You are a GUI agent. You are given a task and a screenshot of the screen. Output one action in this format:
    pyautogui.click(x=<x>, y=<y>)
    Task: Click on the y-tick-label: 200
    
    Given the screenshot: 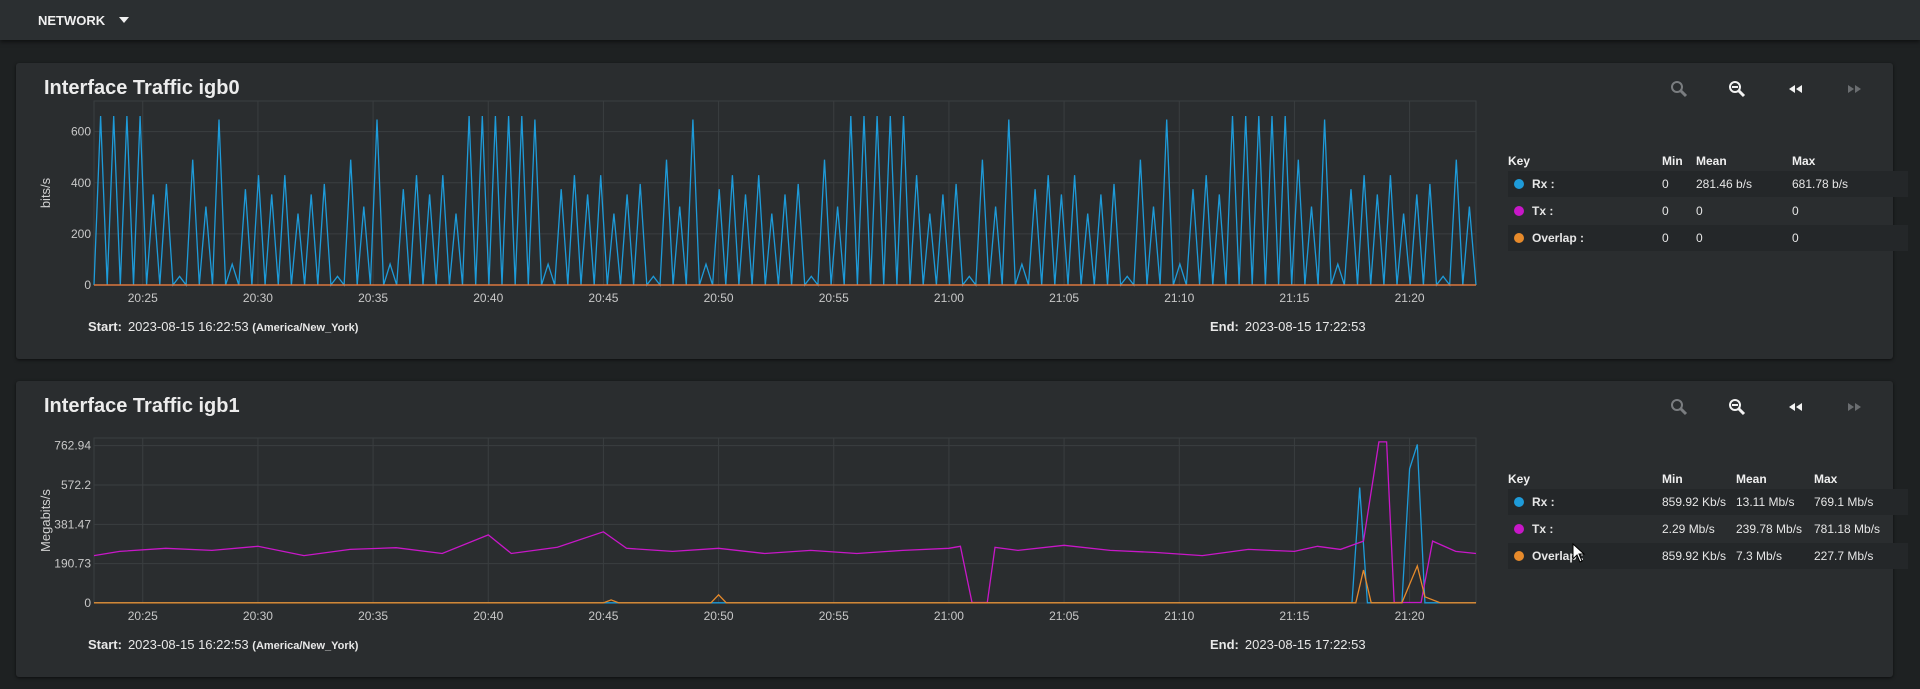 What is the action you would take?
    pyautogui.click(x=81, y=234)
    